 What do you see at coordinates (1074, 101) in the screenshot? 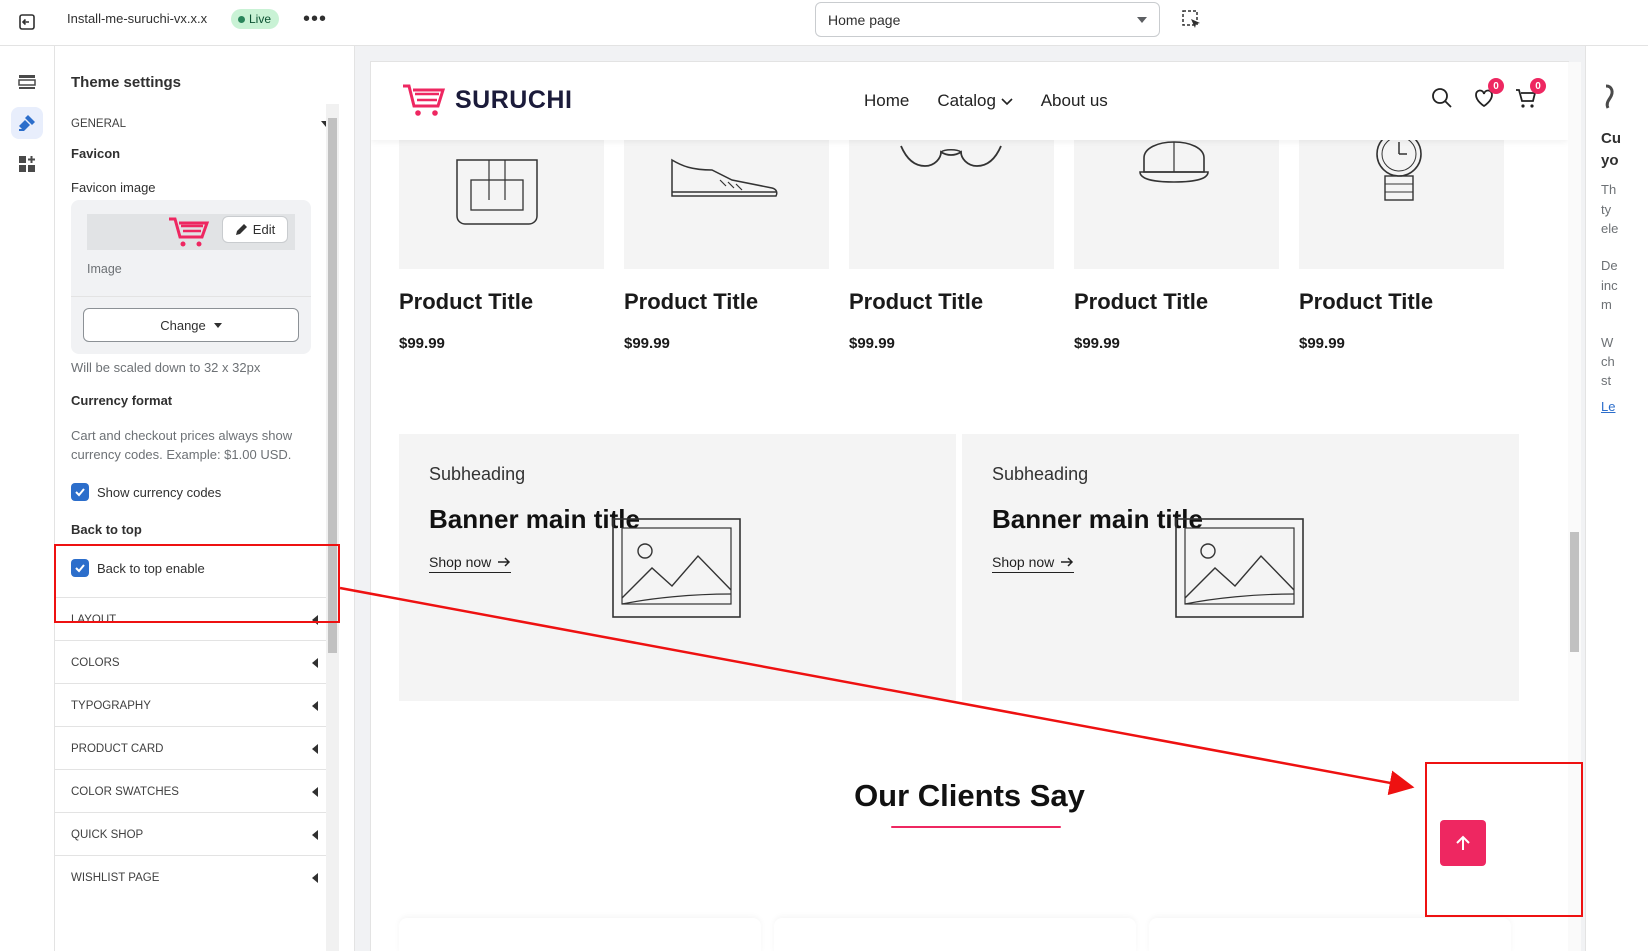
I see `nav-about: About us` at bounding box center [1074, 101].